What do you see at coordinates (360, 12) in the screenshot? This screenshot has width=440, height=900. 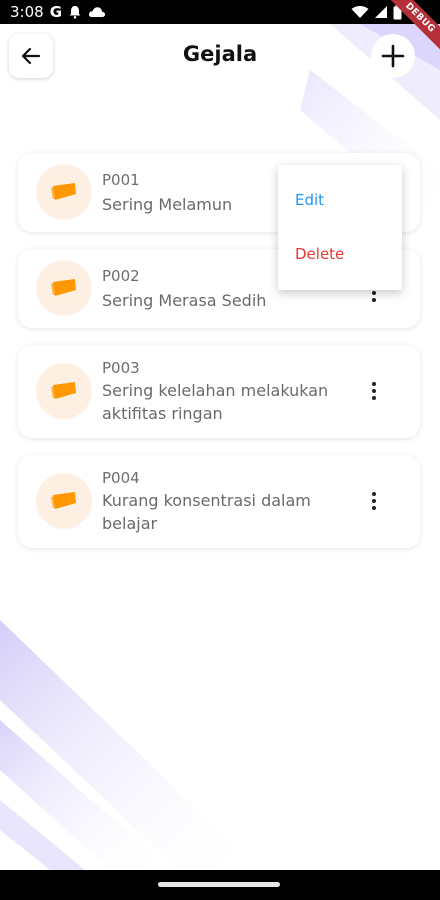 I see `wifi-icon` at bounding box center [360, 12].